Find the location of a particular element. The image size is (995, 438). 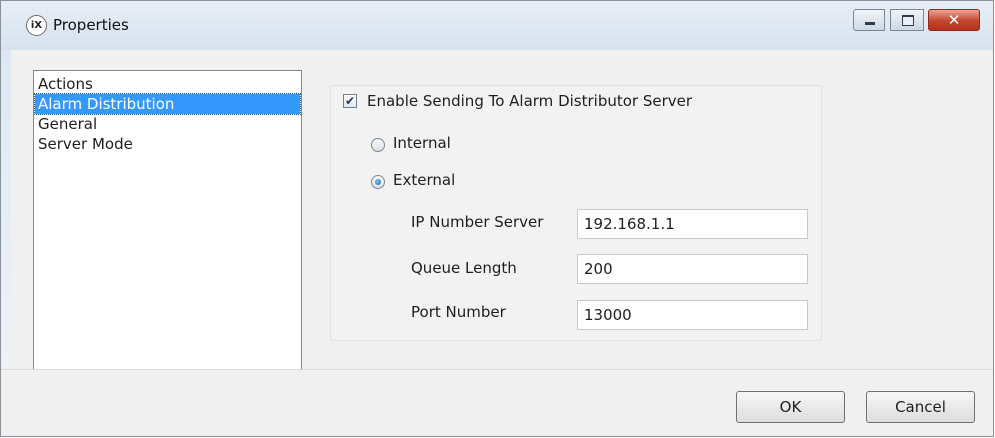

internal-radio-label: Internal is located at coordinates (422, 143).